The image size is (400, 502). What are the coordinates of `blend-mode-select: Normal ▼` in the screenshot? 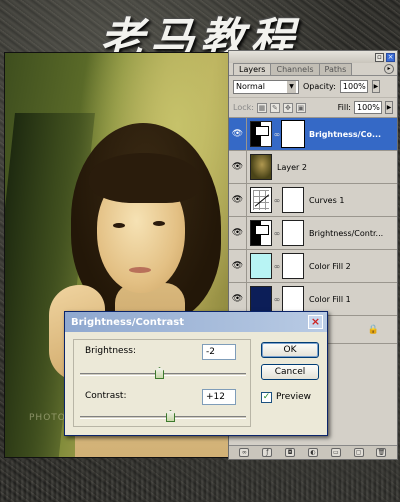 It's located at (266, 86).